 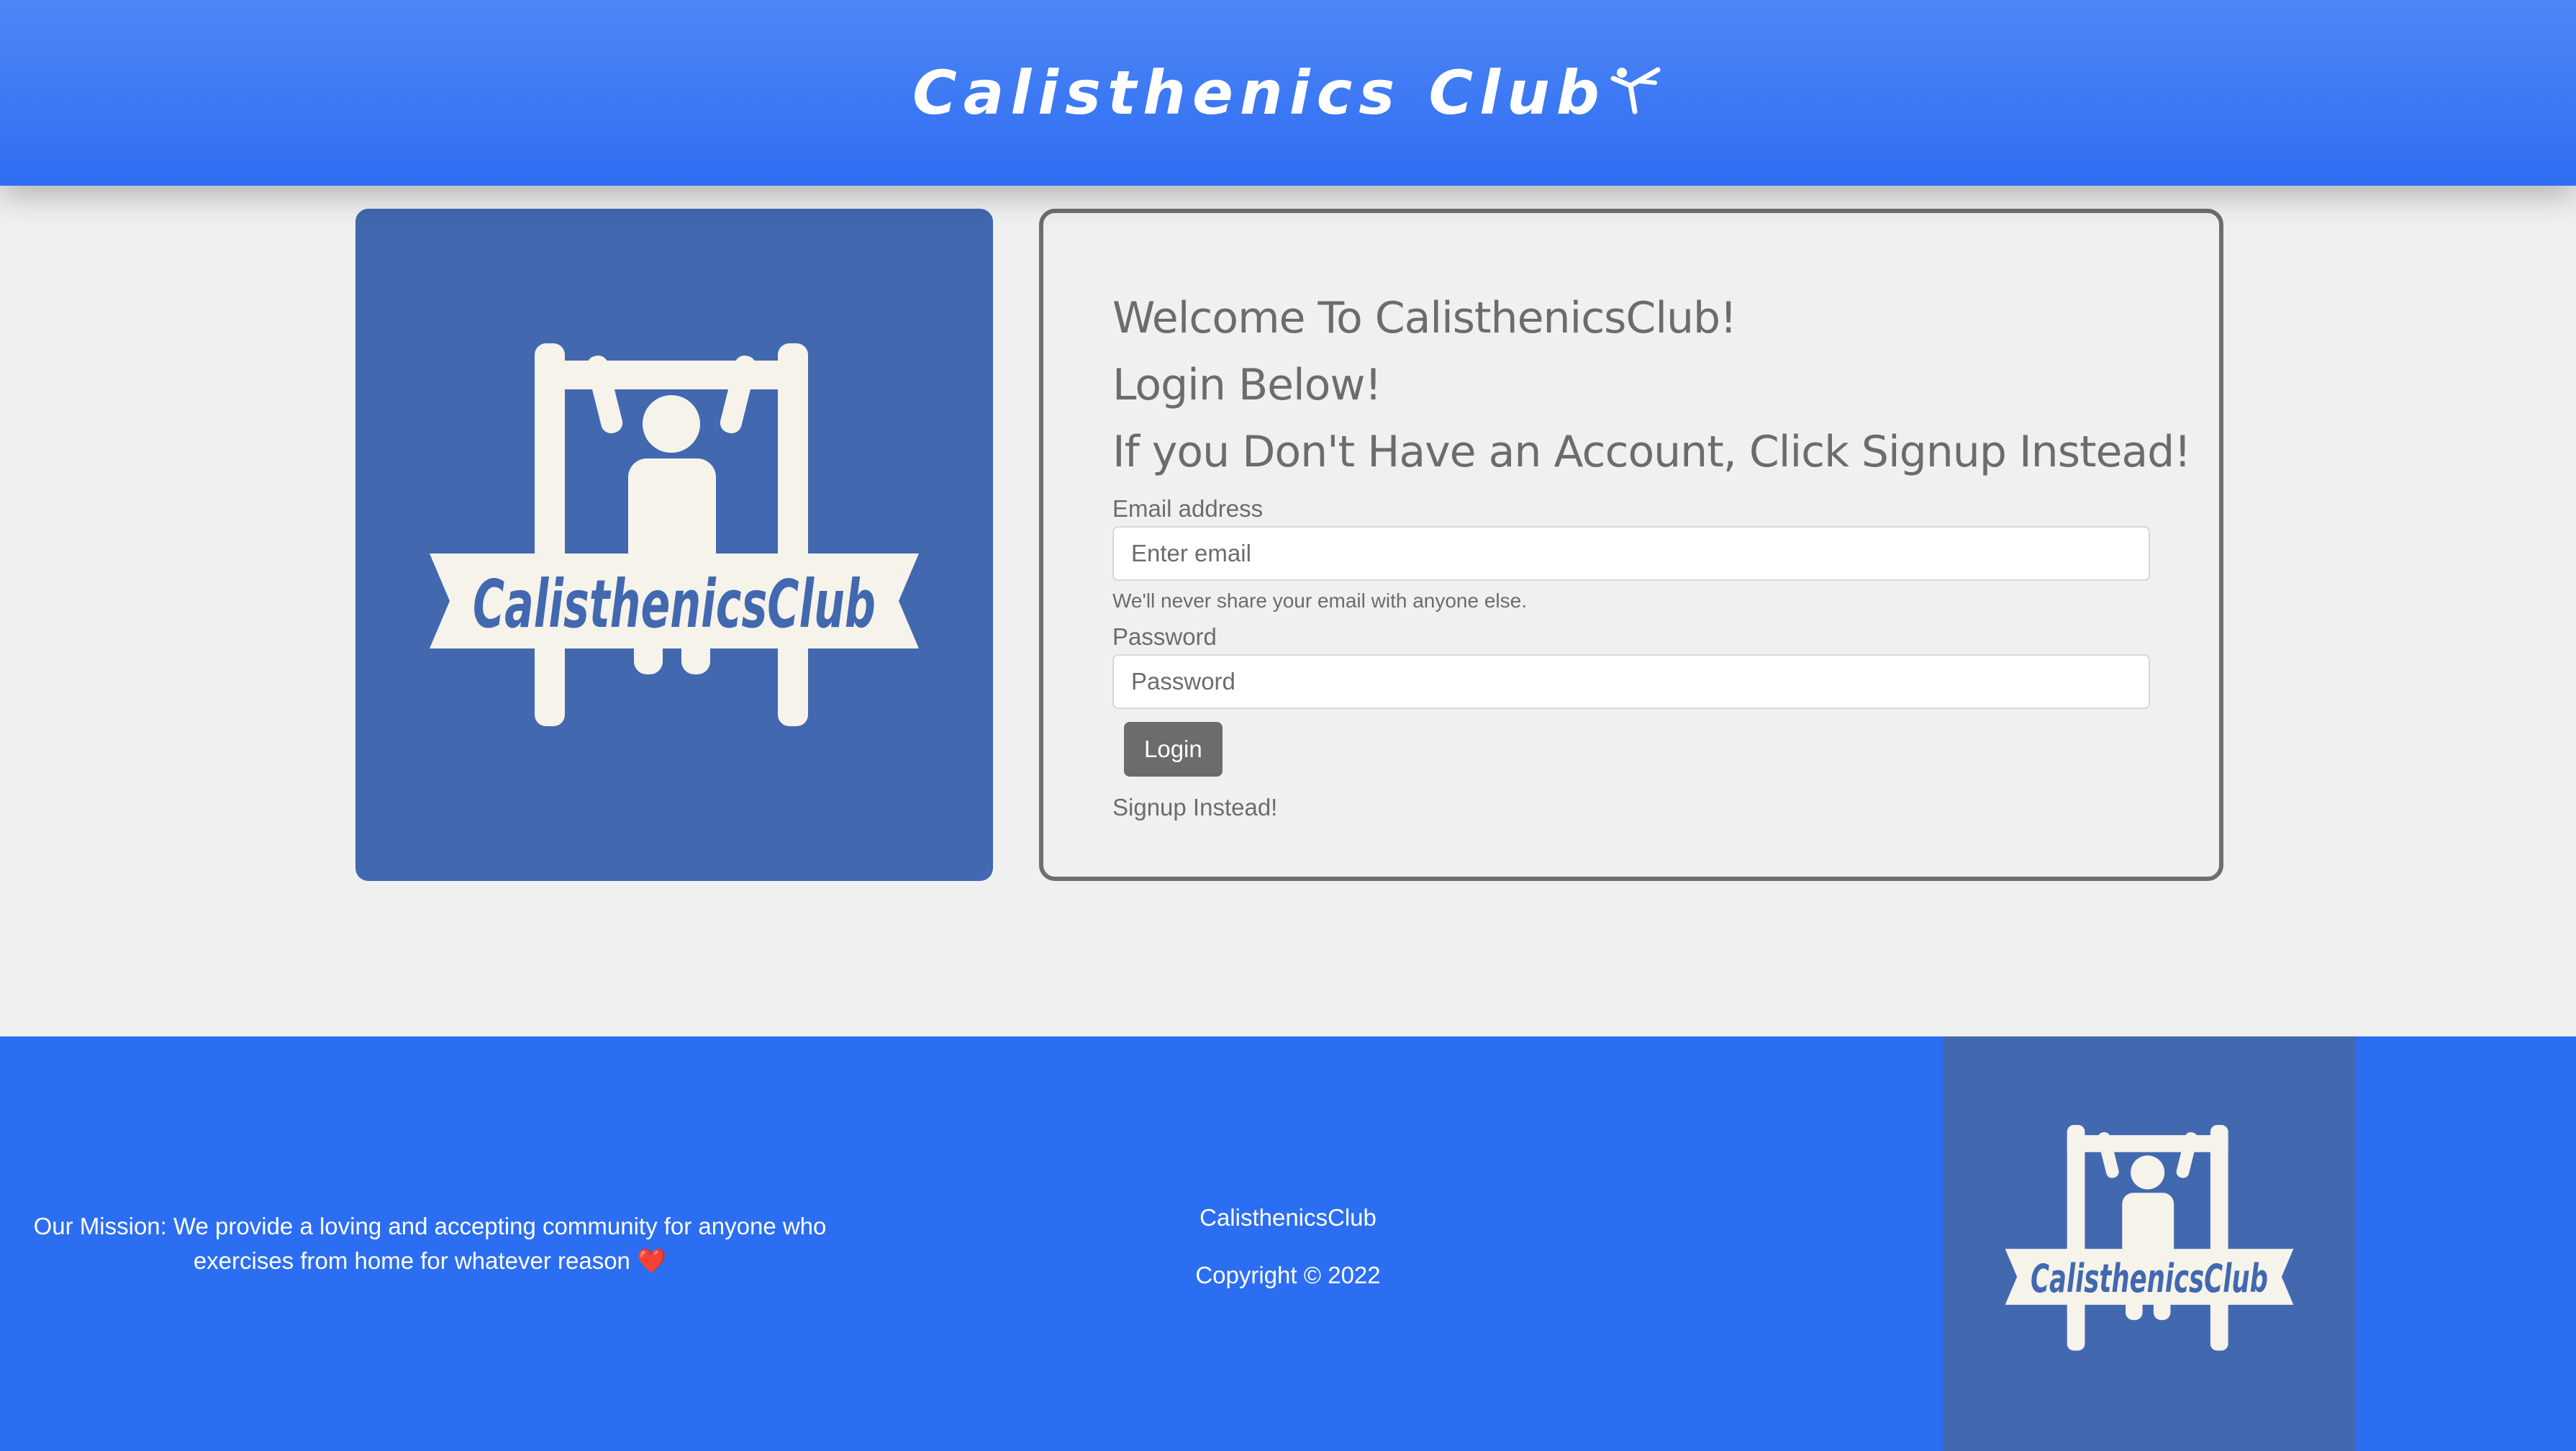 What do you see at coordinates (1288, 1217) in the screenshot?
I see `footer-brand: CalisthenicsClub` at bounding box center [1288, 1217].